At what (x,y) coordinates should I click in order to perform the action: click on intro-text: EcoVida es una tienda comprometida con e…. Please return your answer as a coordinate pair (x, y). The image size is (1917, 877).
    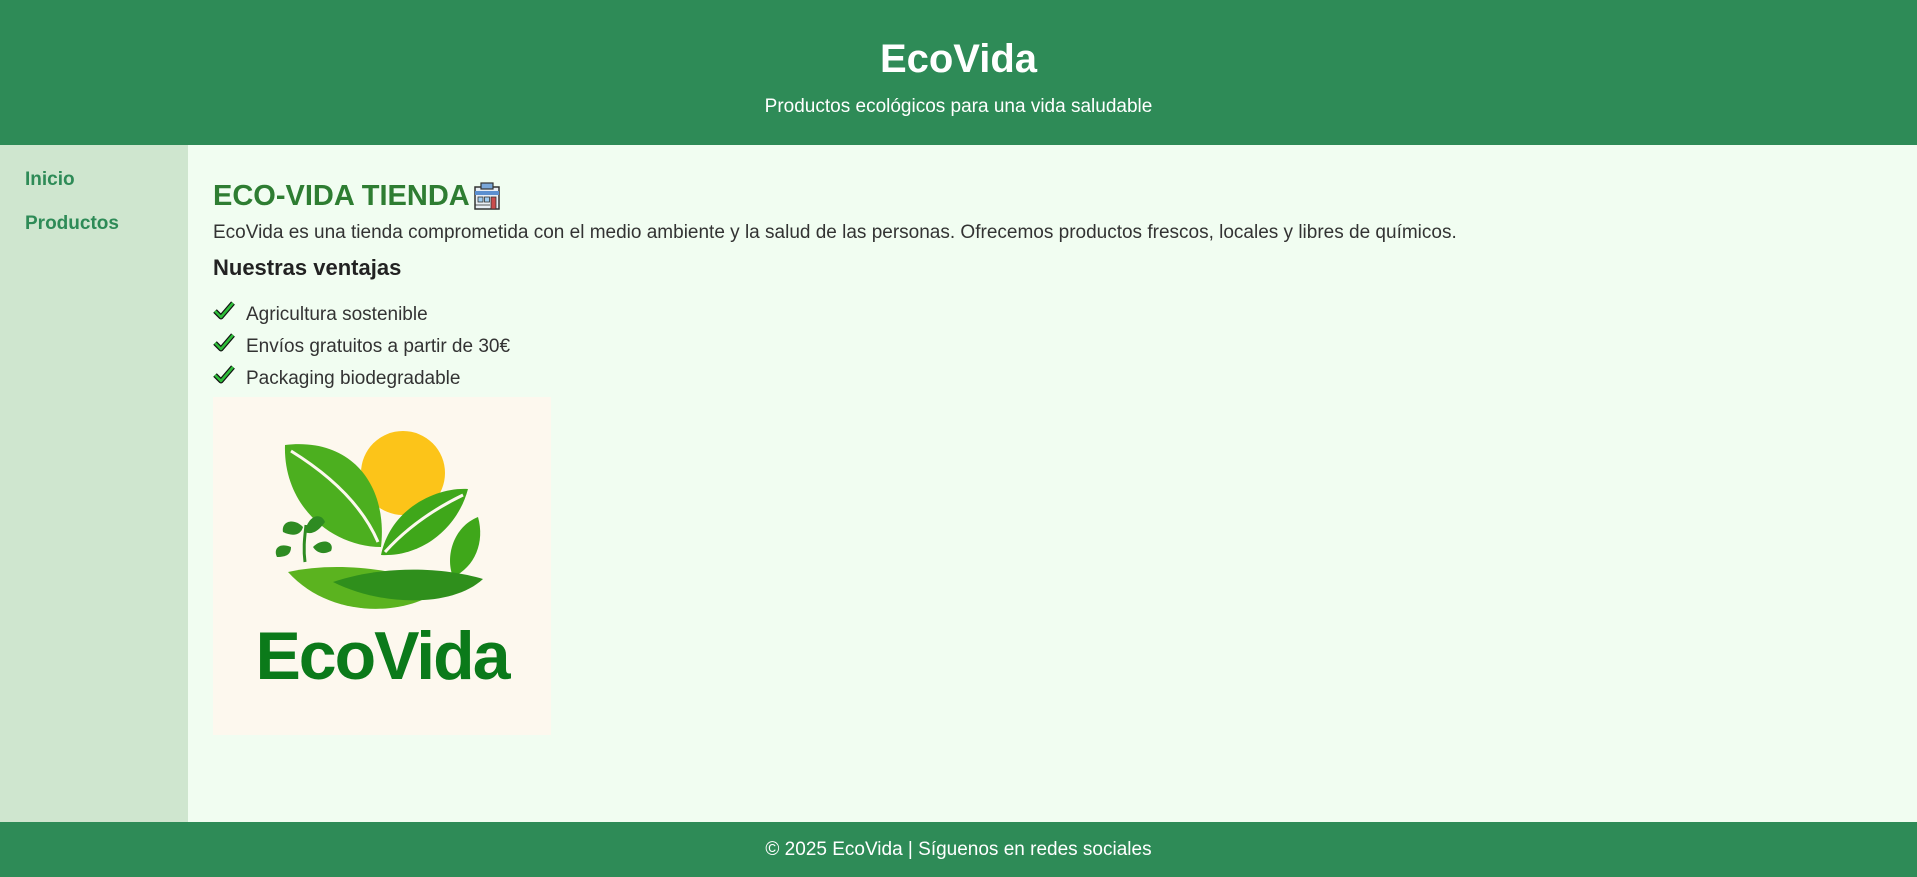
    Looking at the image, I should click on (835, 232).